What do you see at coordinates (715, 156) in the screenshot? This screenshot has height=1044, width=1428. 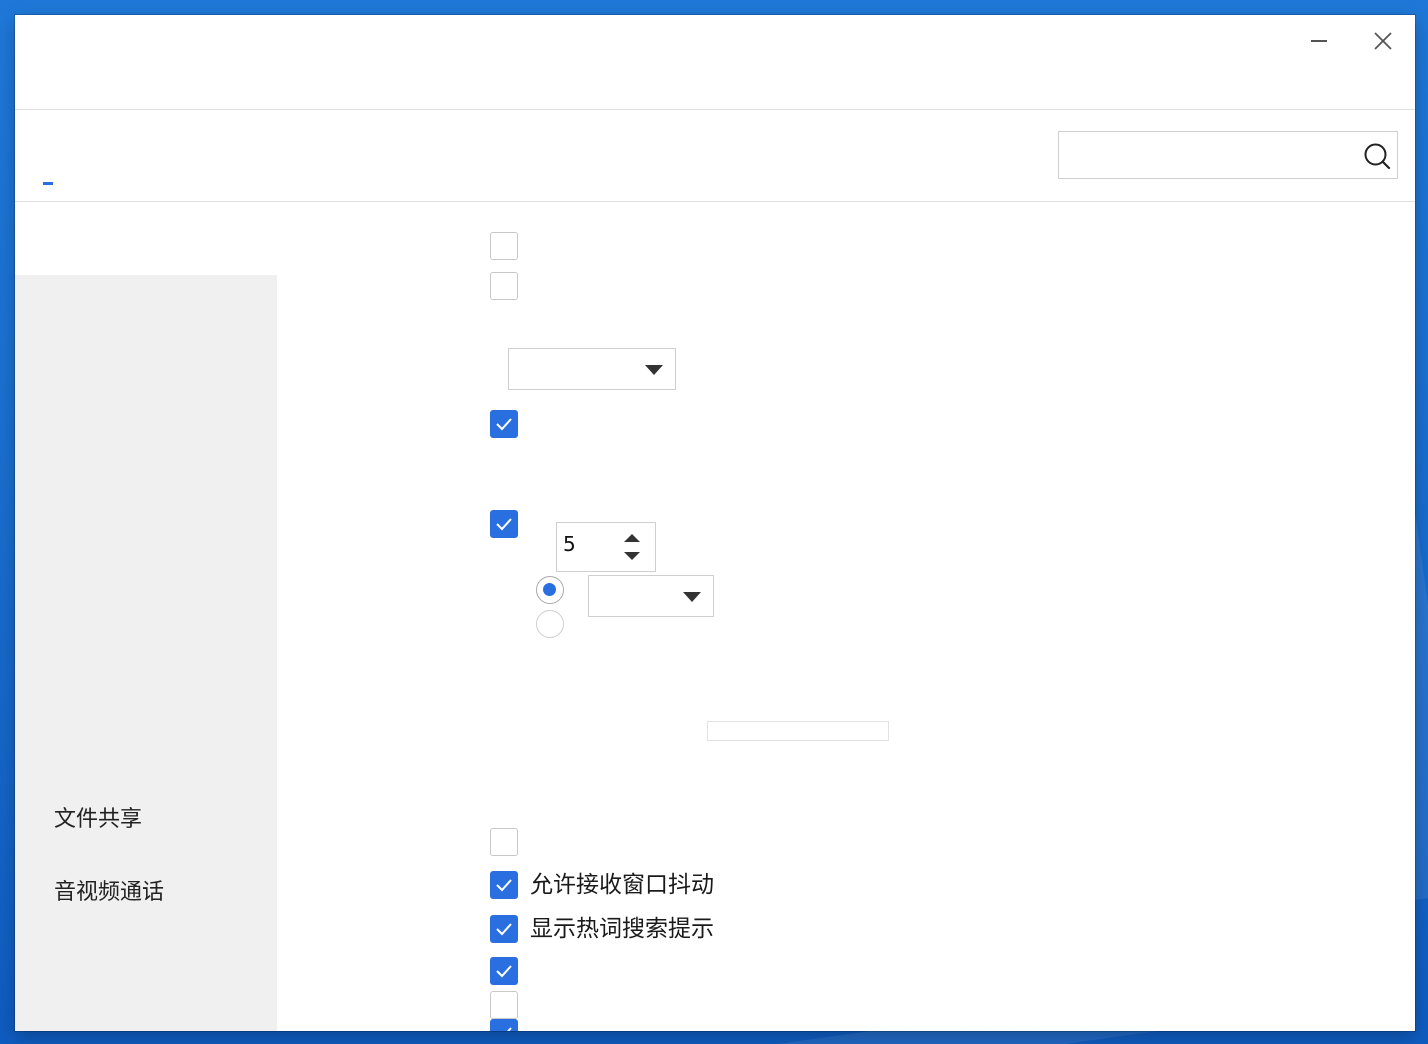 I see `tab-bar` at bounding box center [715, 156].